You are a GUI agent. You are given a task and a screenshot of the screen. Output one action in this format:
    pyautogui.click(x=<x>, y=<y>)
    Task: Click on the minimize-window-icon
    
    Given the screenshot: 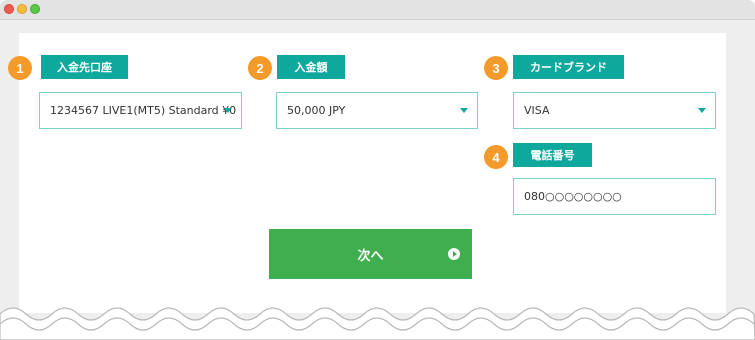 What is the action you would take?
    pyautogui.click(x=22, y=9)
    